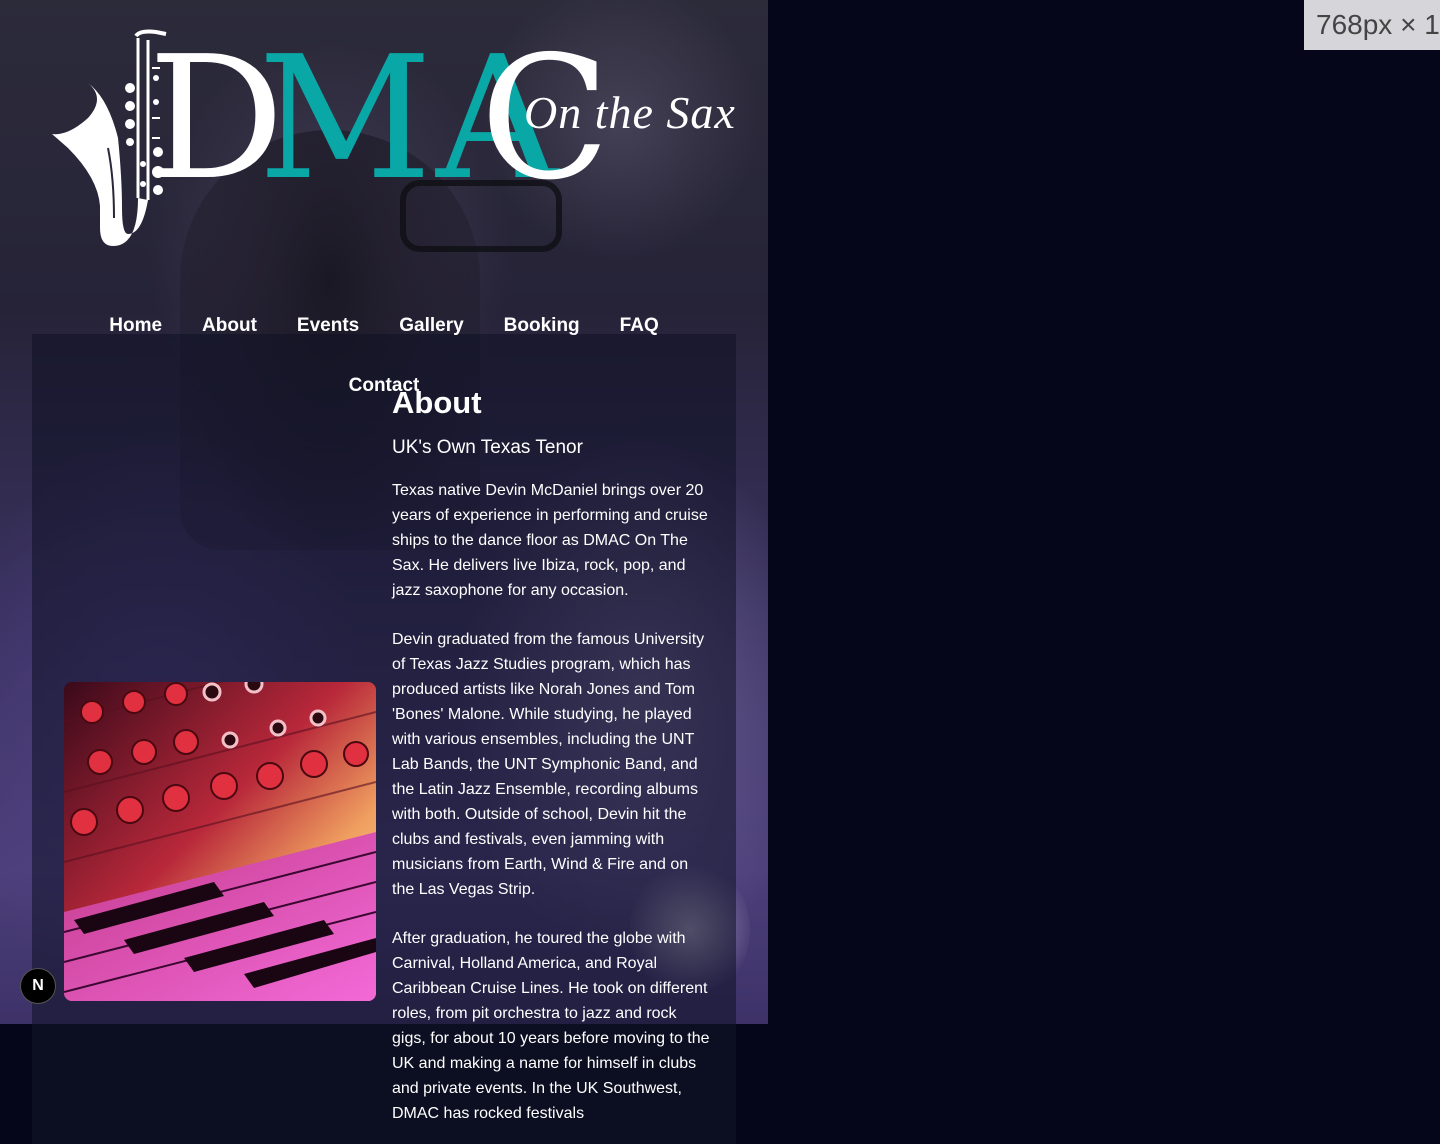  What do you see at coordinates (431, 331) in the screenshot?
I see `nav-gallery: Gallery` at bounding box center [431, 331].